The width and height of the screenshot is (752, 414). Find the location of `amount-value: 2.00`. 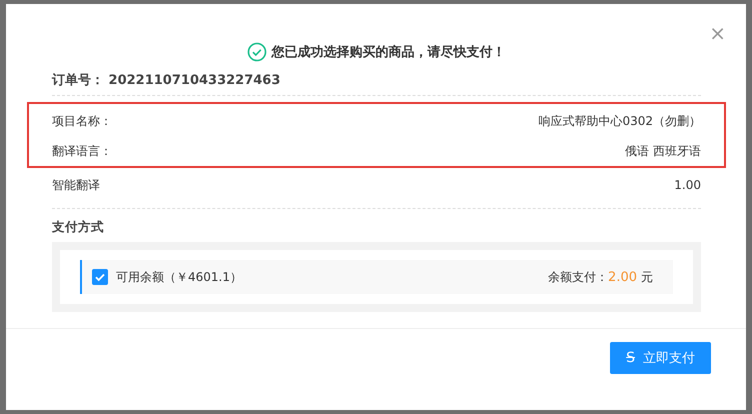

amount-value: 2.00 is located at coordinates (622, 277).